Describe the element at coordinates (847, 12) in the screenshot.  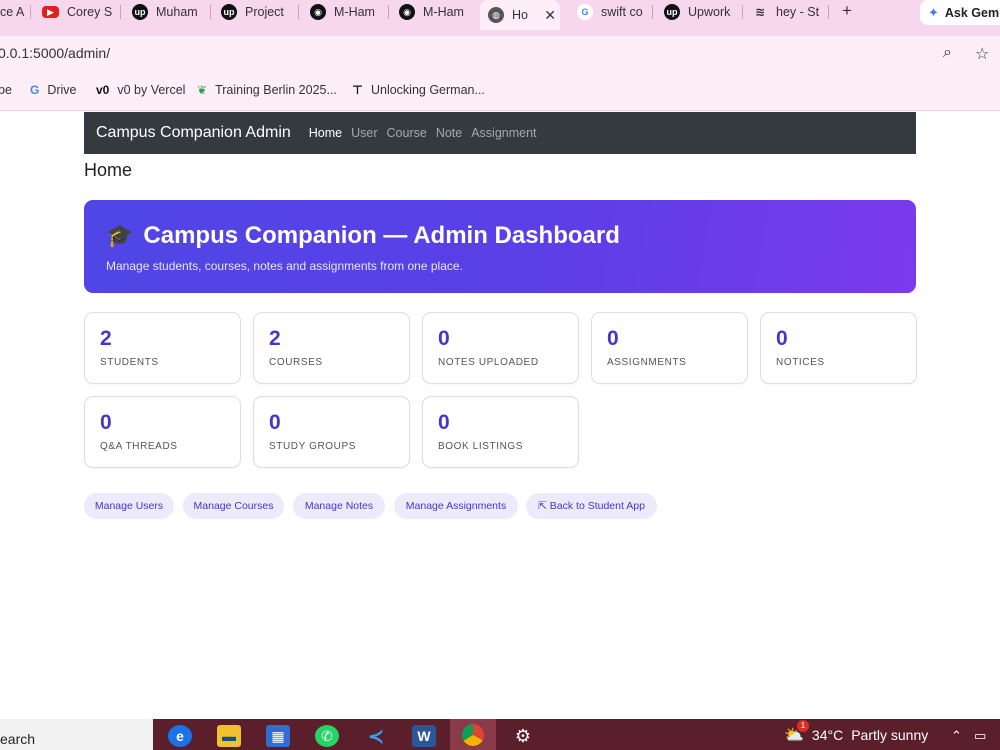
I see `new-tab-button: +` at that location.